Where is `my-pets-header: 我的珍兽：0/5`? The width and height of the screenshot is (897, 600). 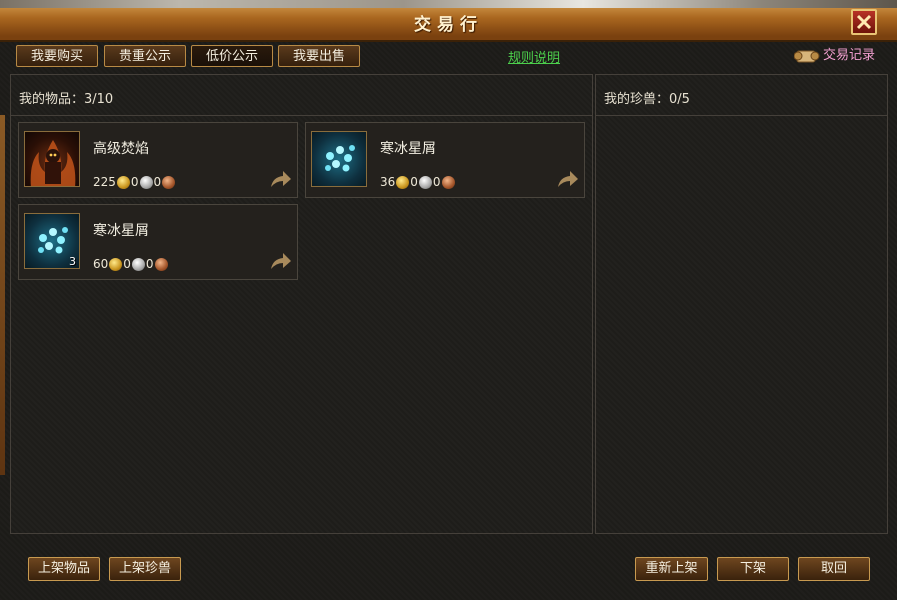
my-pets-header: 我的珍兽：0/5 is located at coordinates (741, 95).